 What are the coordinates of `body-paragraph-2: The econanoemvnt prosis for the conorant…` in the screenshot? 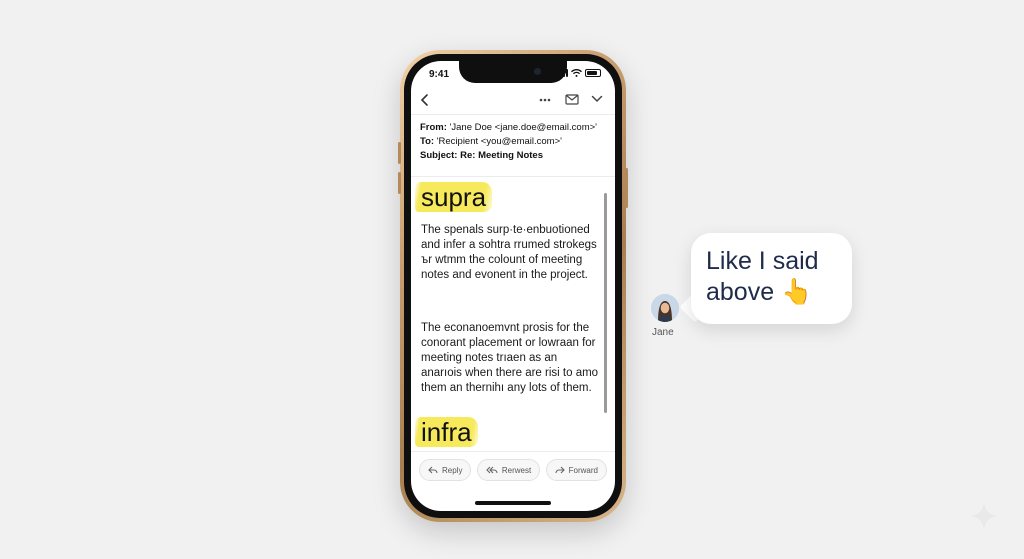 It's located at (510, 358).